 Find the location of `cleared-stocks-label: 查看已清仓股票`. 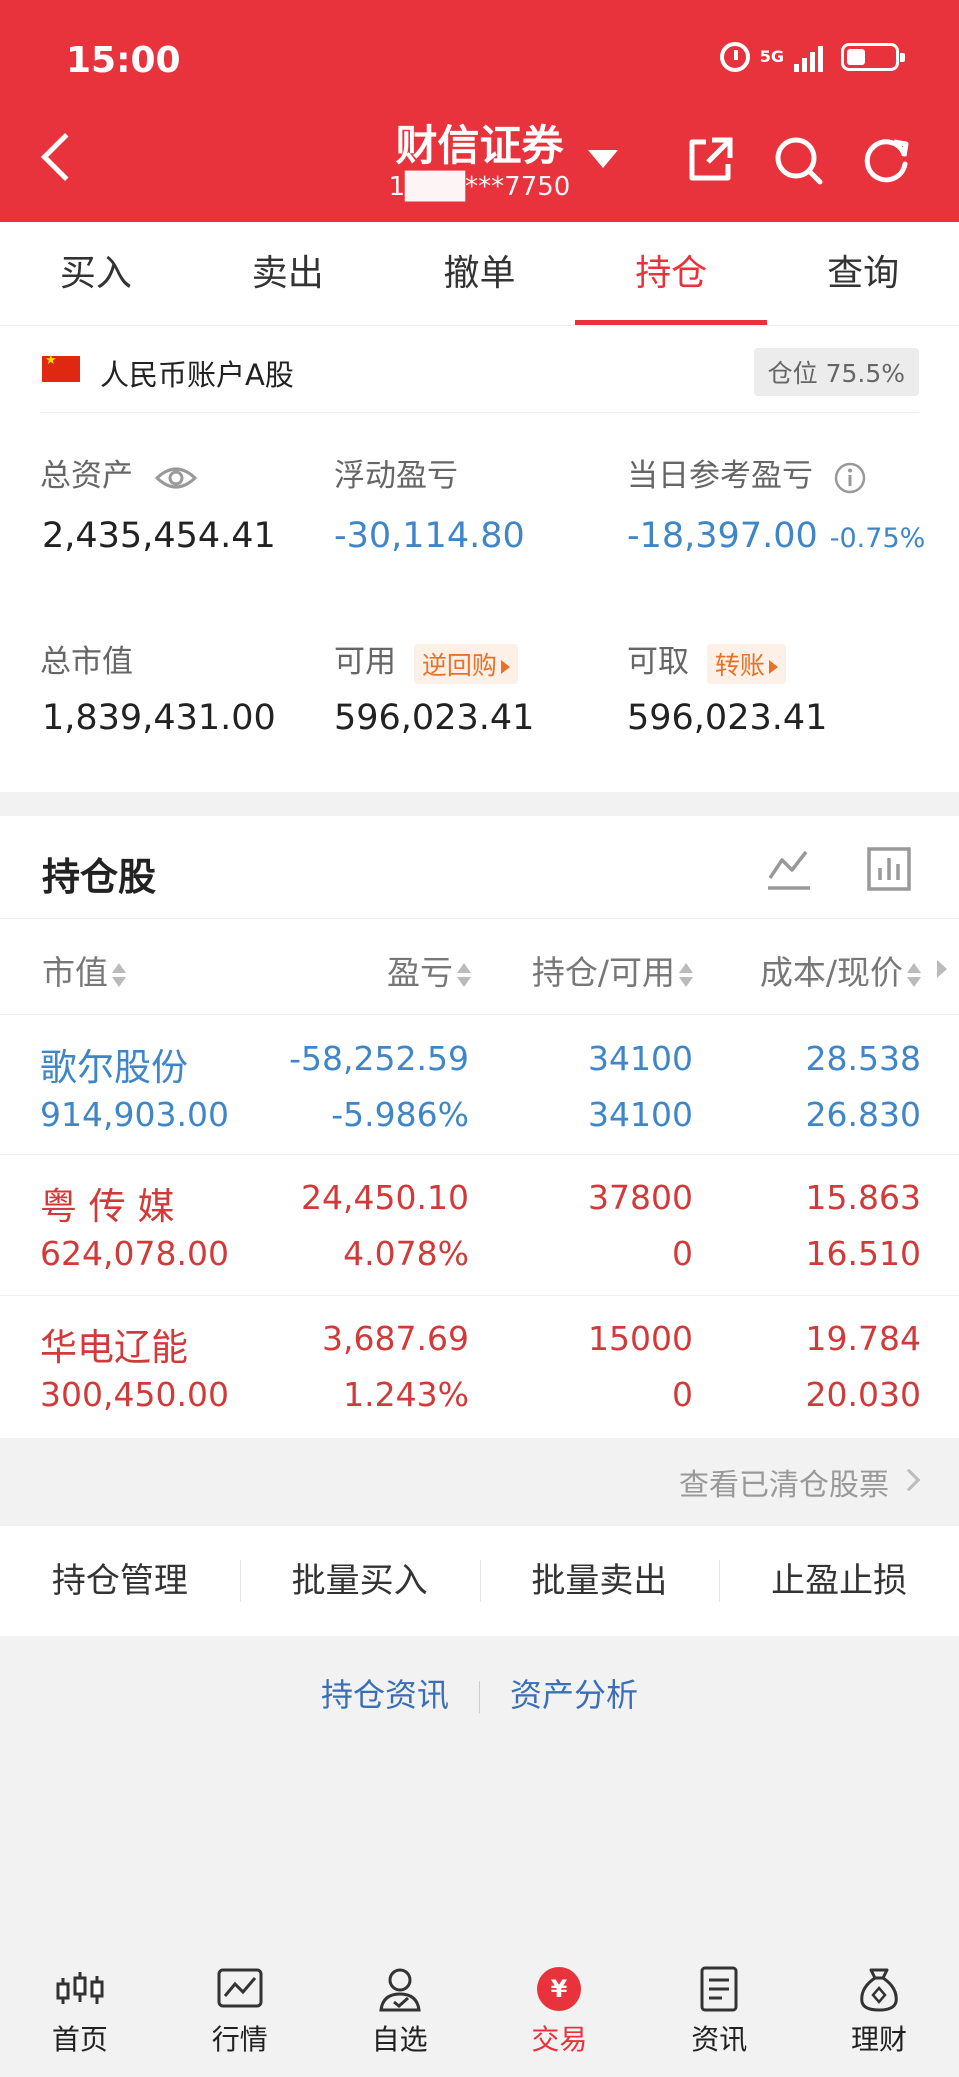

cleared-stocks-label: 查看已清仓股票 is located at coordinates (784, 1485).